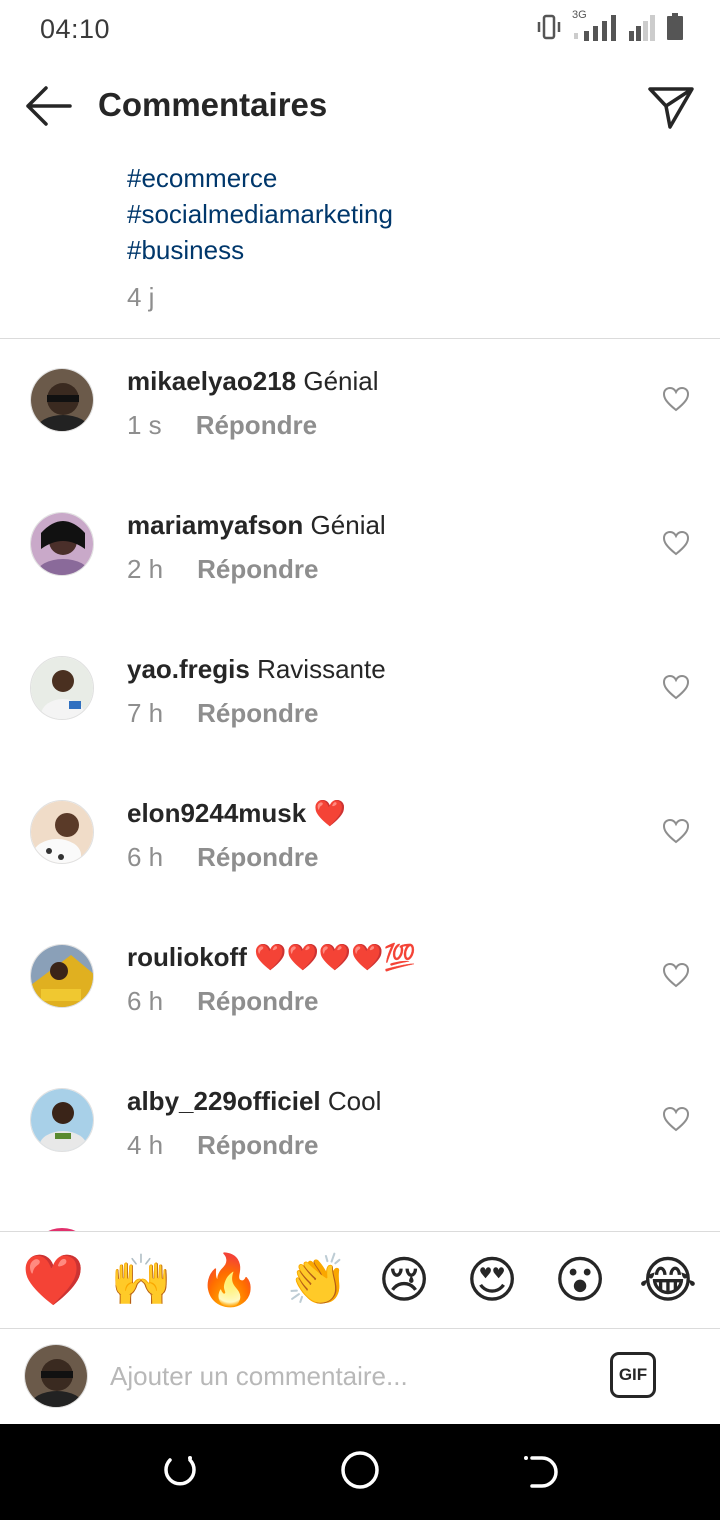 The height and width of the screenshot is (1520, 720). I want to click on comment-text: alby_229officiel Cool, so click(378, 1101).